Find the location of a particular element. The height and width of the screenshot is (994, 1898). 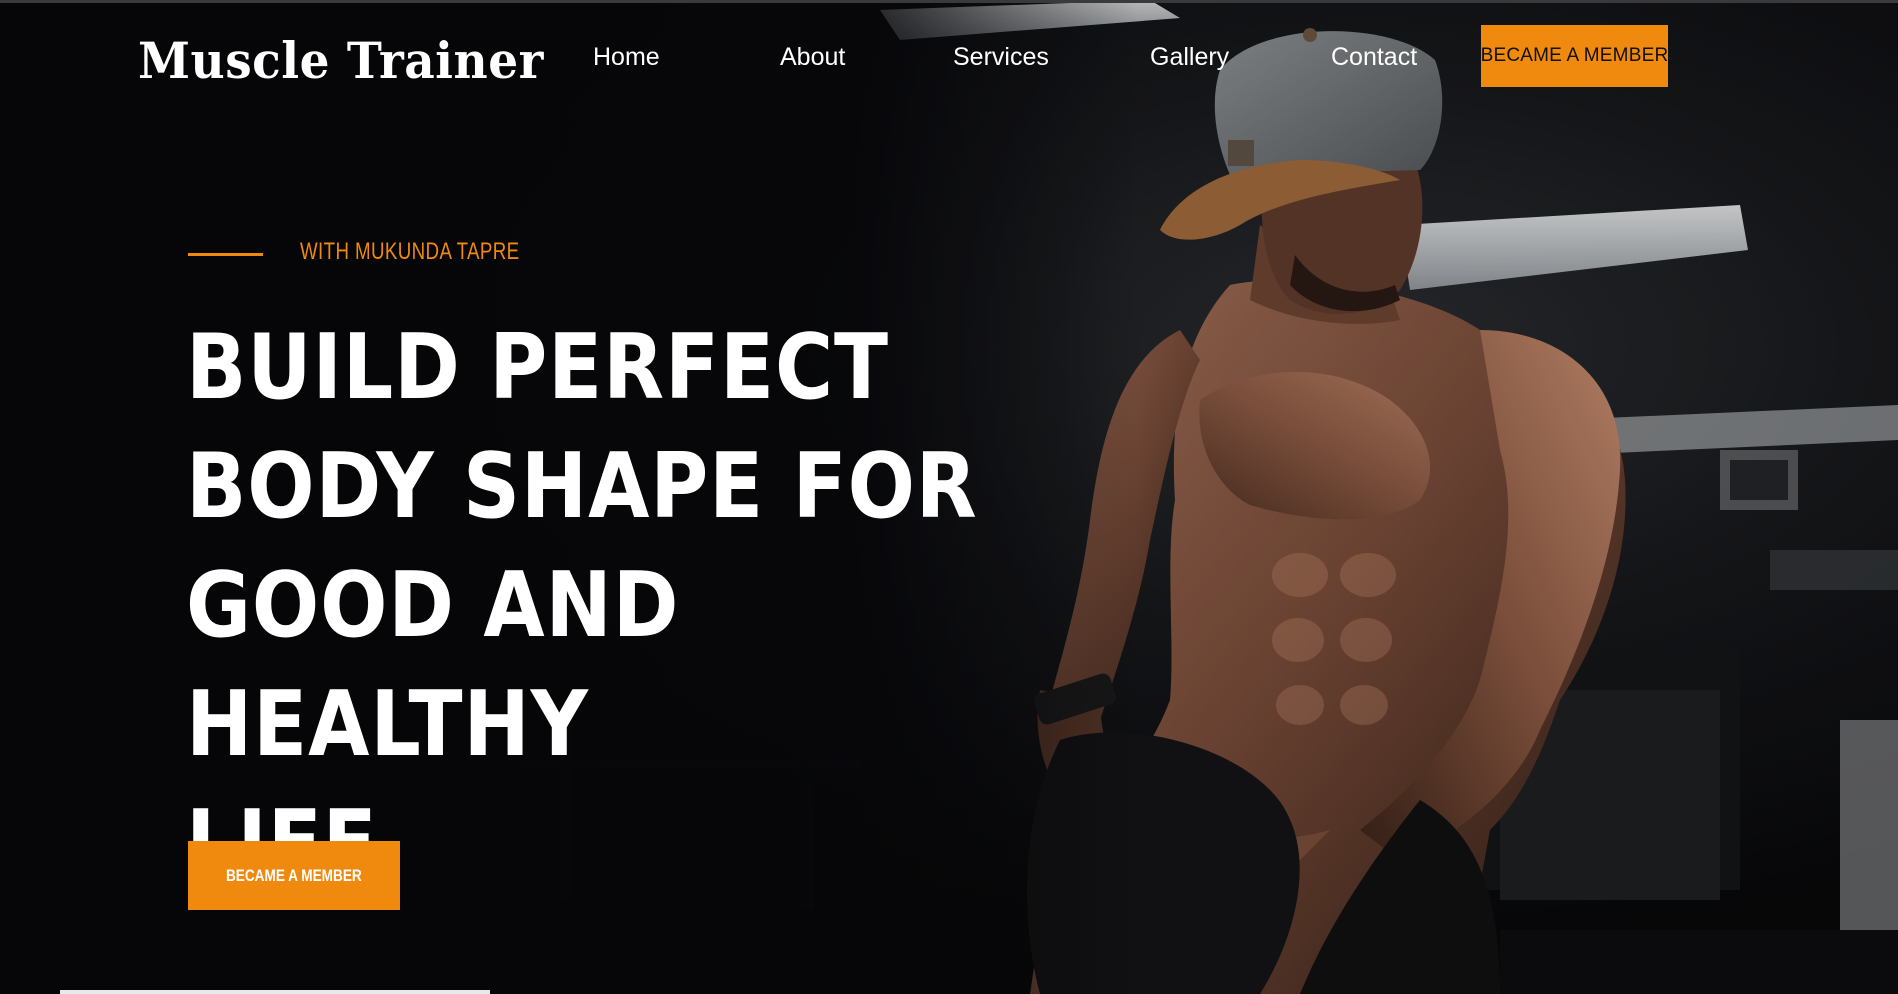

site-logo: Muscle Trainer is located at coordinates (341, 62).